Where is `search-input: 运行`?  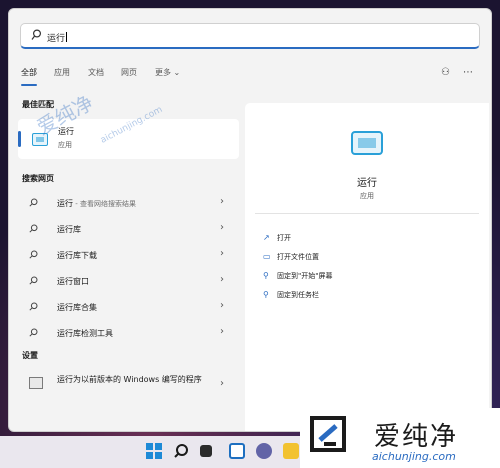 search-input: 运行 is located at coordinates (57, 37).